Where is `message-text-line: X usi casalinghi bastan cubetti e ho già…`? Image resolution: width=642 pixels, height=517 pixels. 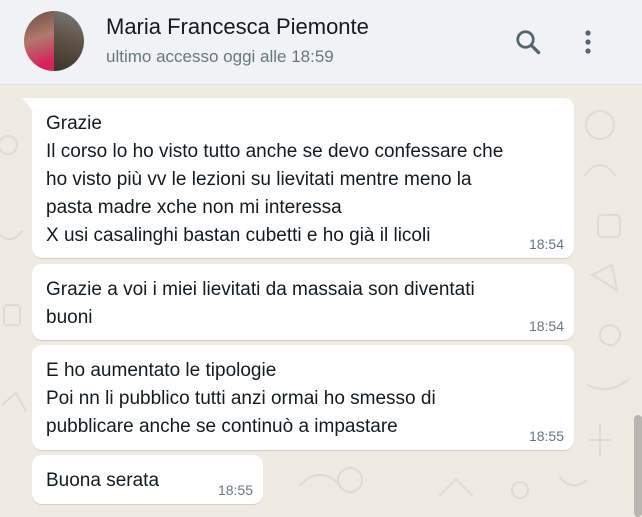
message-text-line: X usi casalinghi bastan cubetti e ho già… is located at coordinates (238, 235).